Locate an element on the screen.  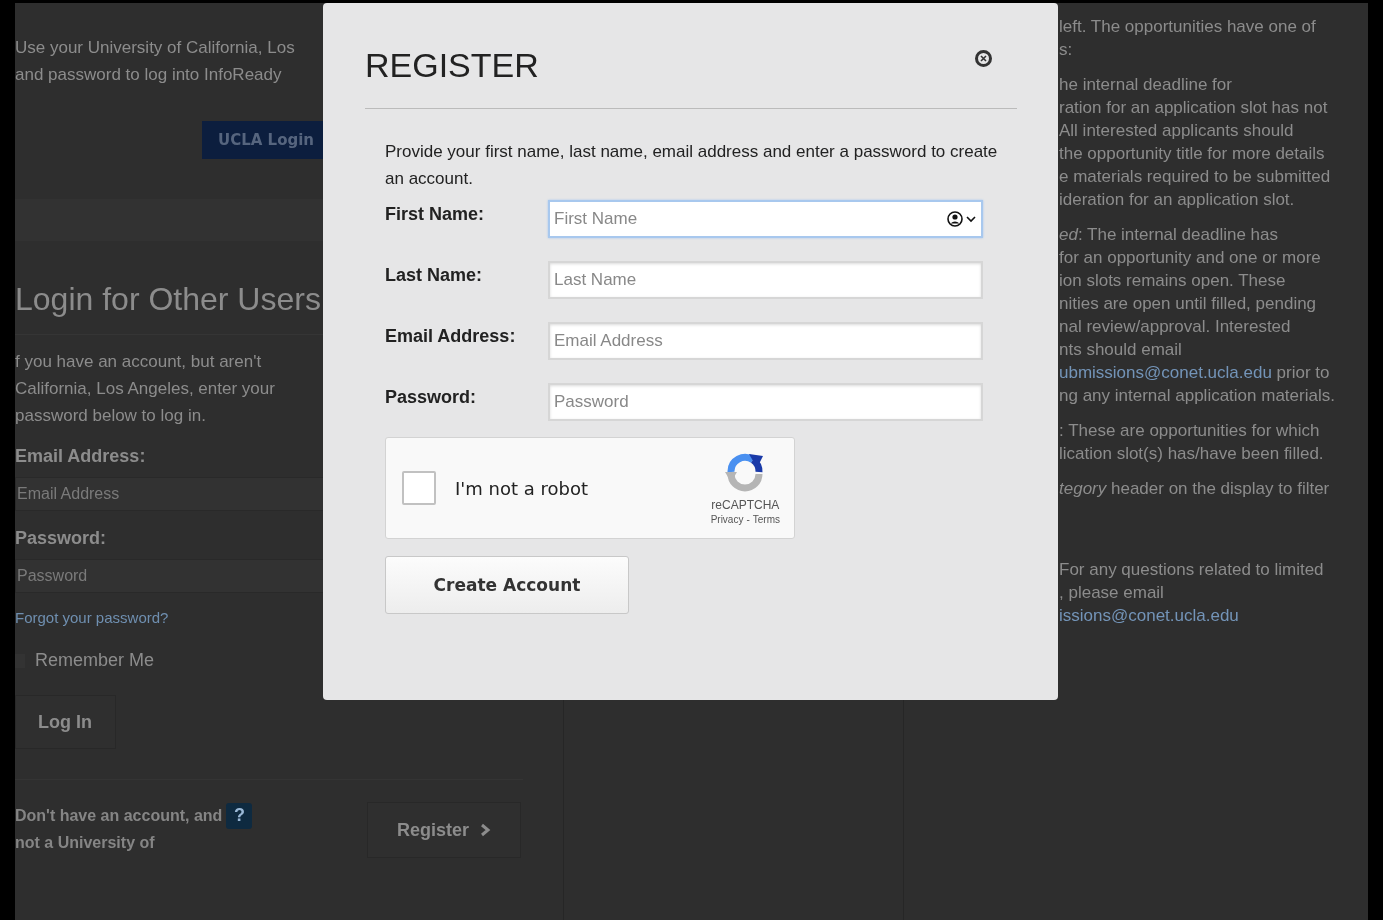
description-text: ideration for an application slot. is located at coordinates (1177, 199).